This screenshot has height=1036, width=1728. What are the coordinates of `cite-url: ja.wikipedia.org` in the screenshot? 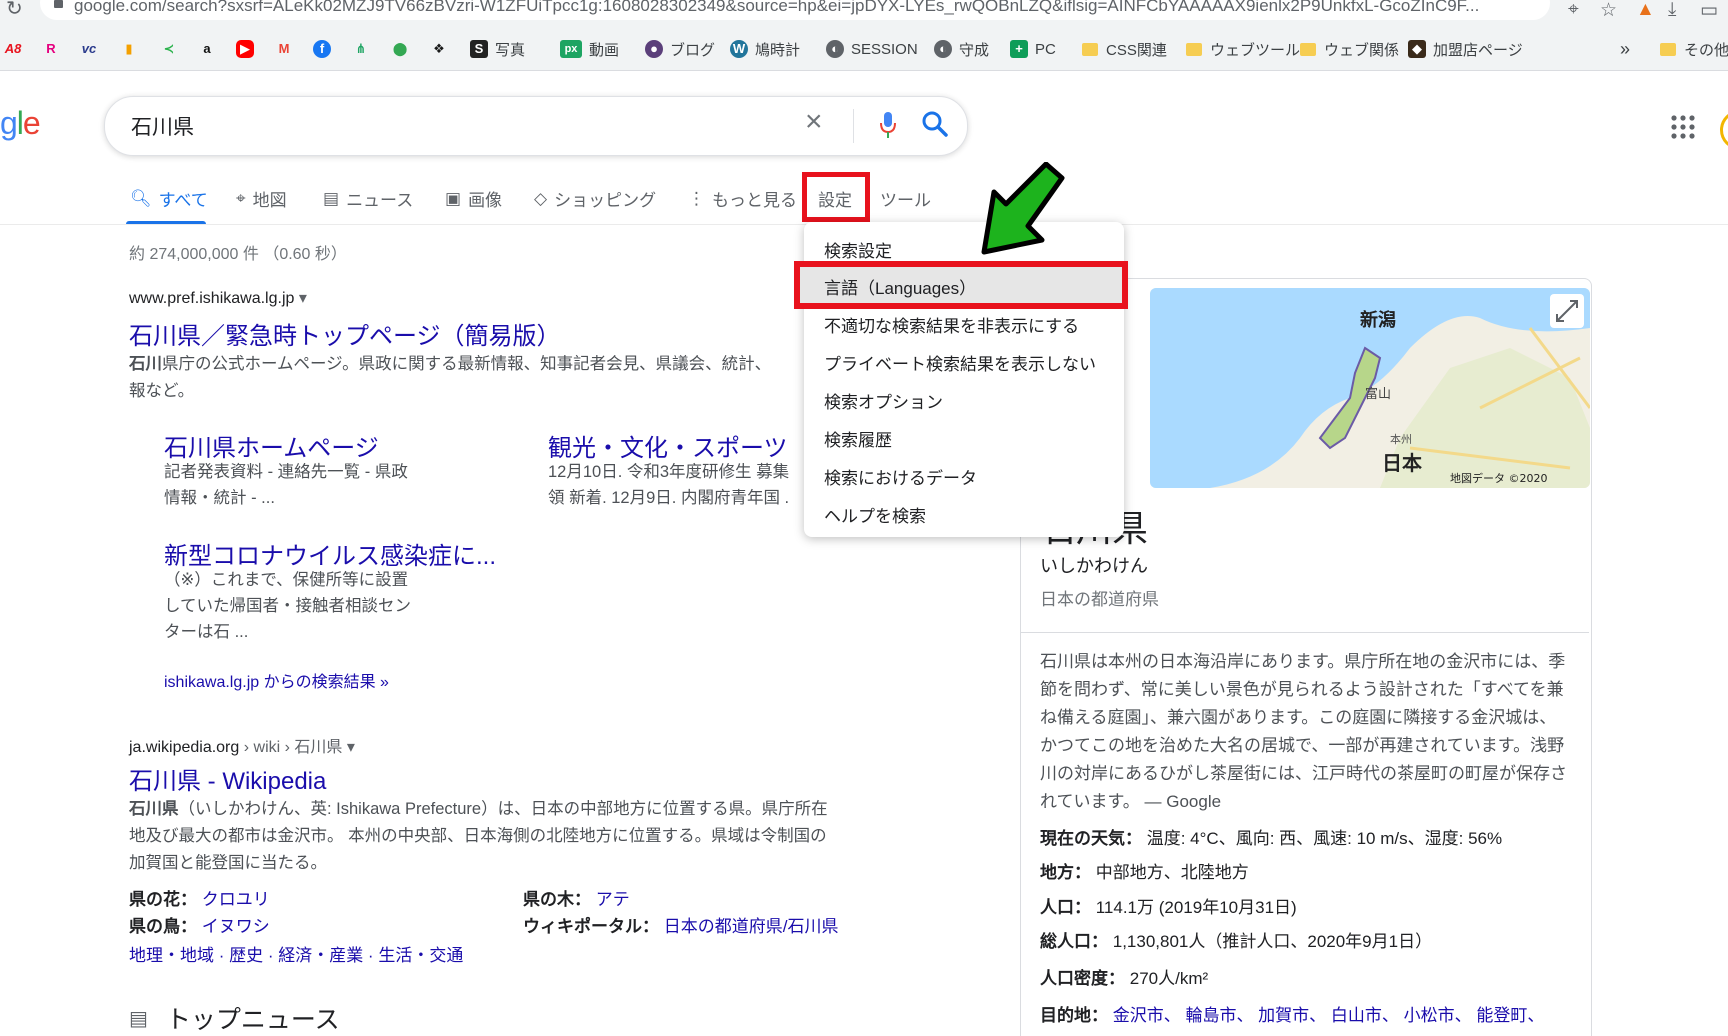 It's located at (184, 747).